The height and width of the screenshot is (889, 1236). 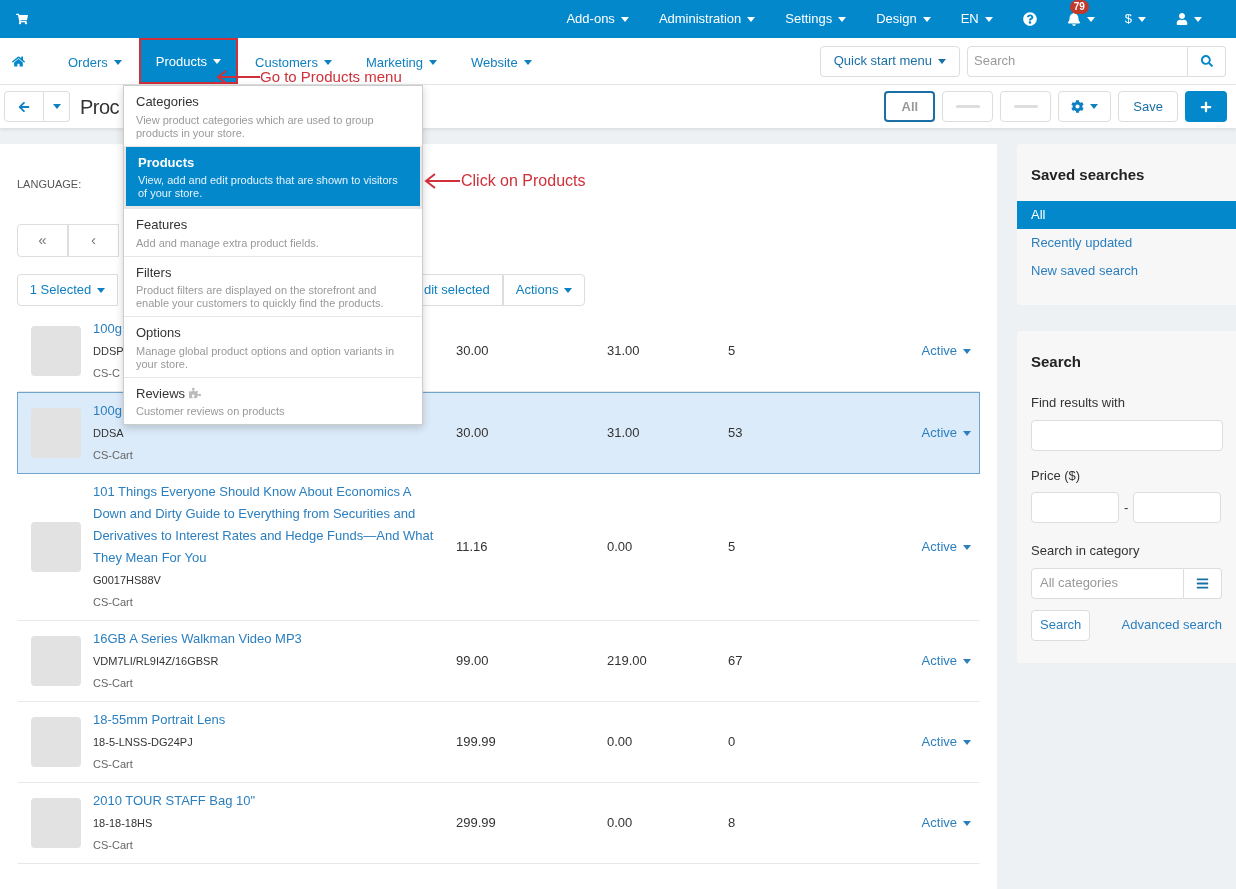 What do you see at coordinates (42, 240) in the screenshot?
I see `pagination-button: «` at bounding box center [42, 240].